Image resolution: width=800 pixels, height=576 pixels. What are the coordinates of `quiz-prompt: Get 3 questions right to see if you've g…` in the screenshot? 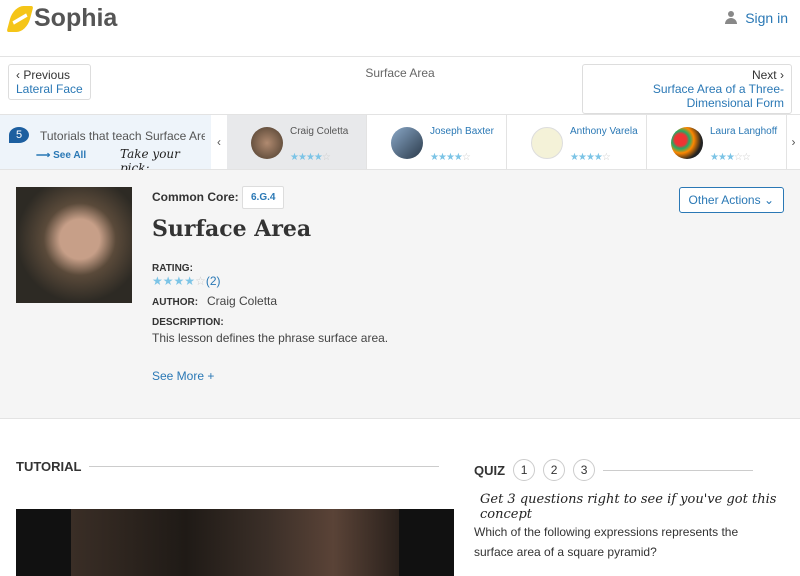 It's located at (628, 507).